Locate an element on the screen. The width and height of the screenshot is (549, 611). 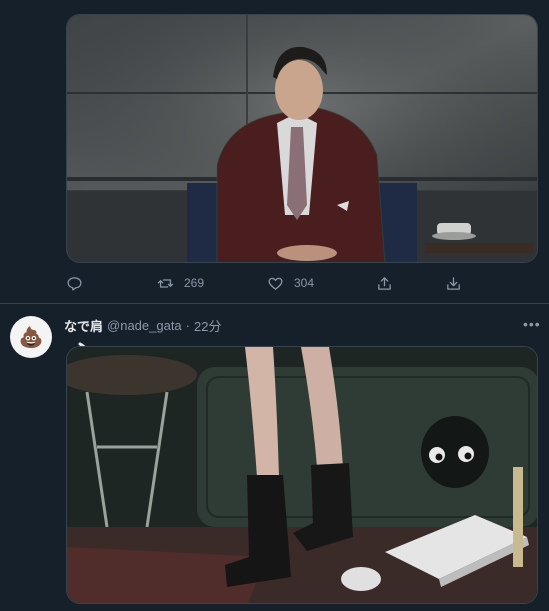
share-icon is located at coordinates (384, 283).